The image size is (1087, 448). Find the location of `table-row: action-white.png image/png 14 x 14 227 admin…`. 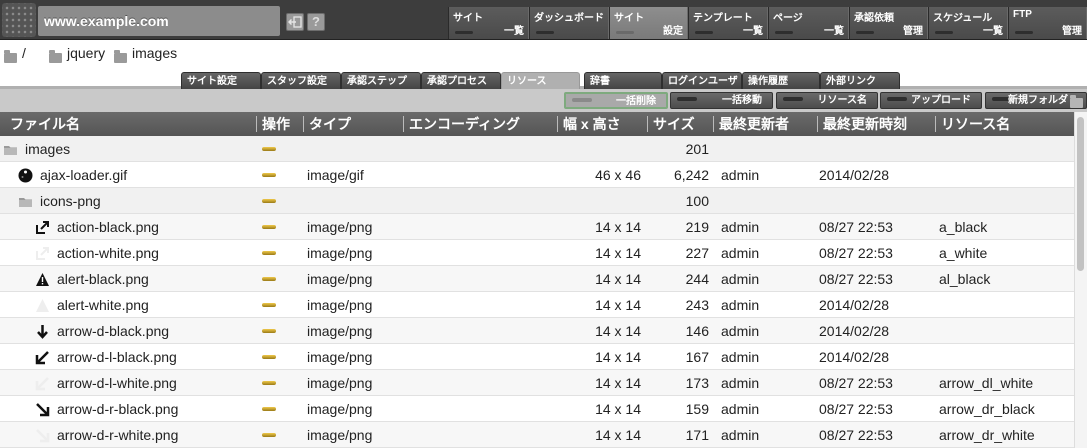

table-row: action-white.png image/png 14 x 14 227 admin… is located at coordinates (537, 253).